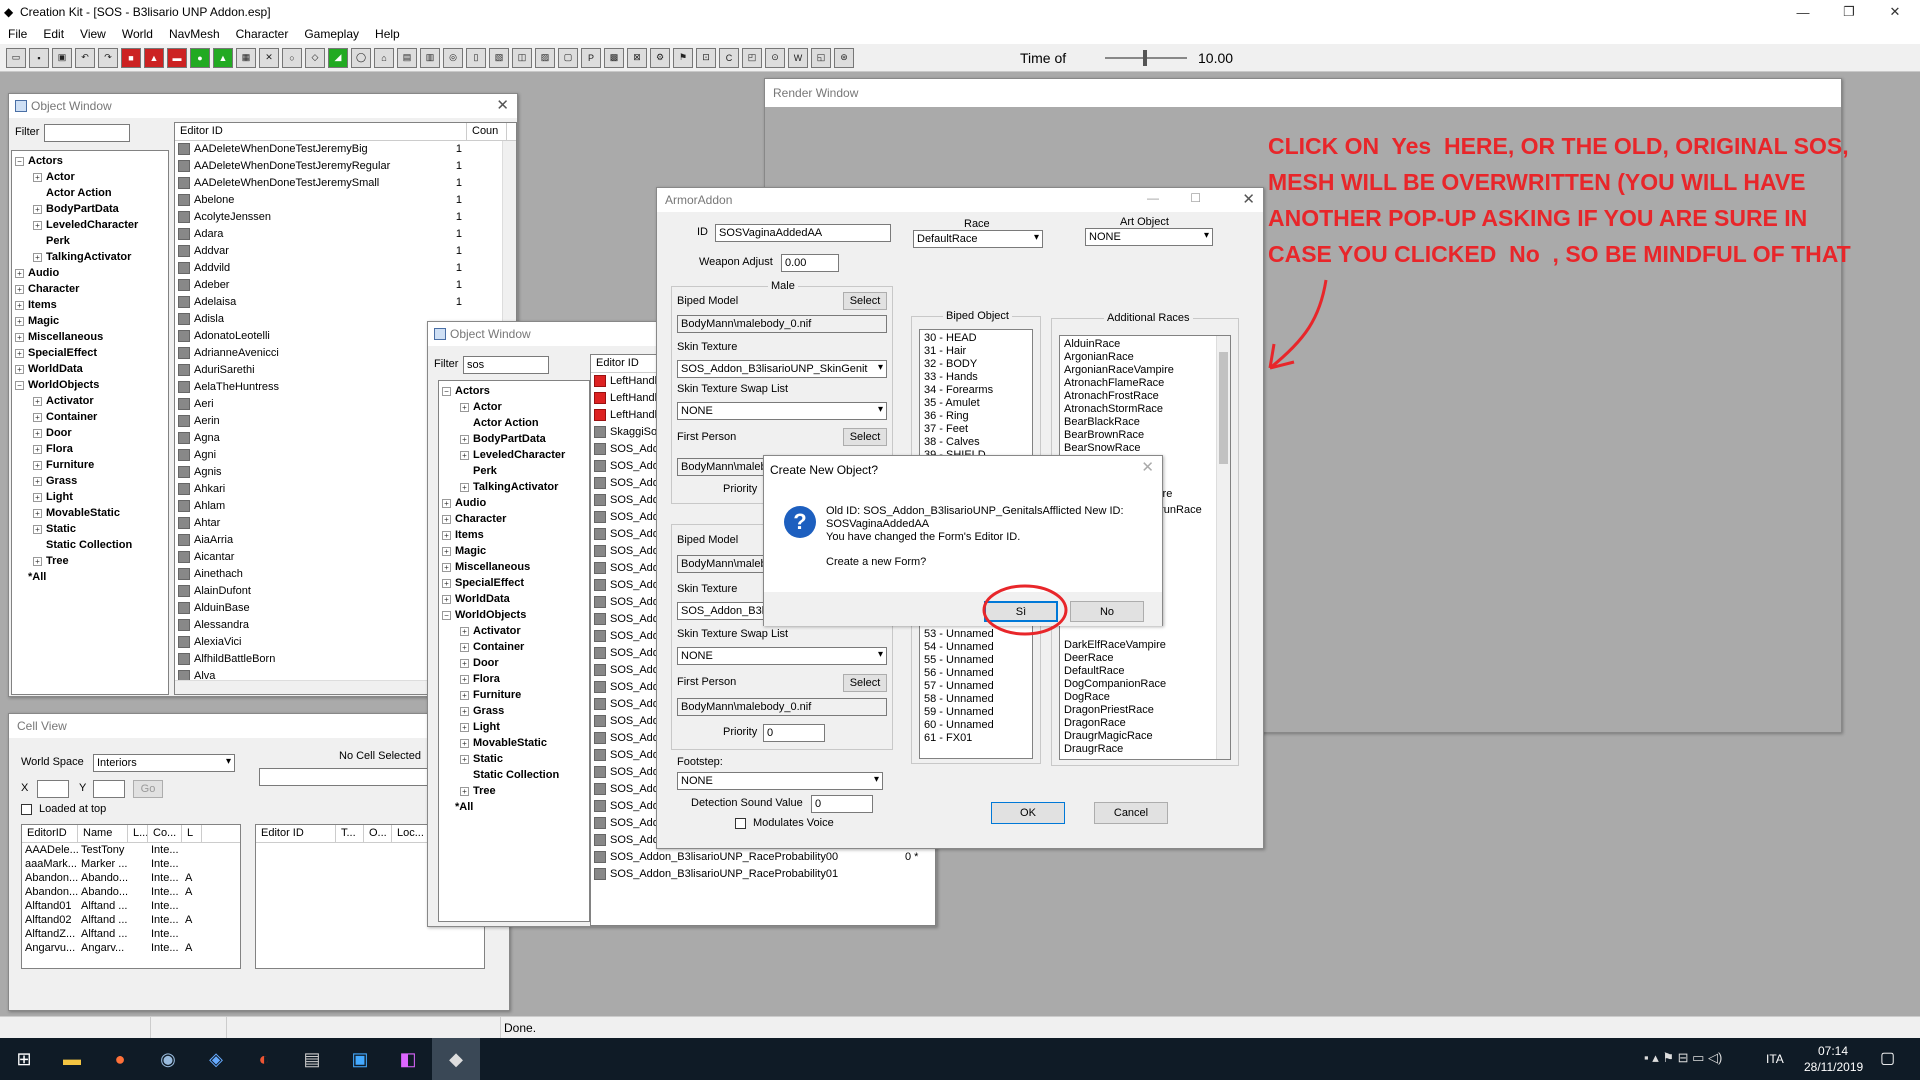 The width and height of the screenshot is (1920, 1080). What do you see at coordinates (1145, 422) in the screenshot?
I see `list-item: BearBlackRace` at bounding box center [1145, 422].